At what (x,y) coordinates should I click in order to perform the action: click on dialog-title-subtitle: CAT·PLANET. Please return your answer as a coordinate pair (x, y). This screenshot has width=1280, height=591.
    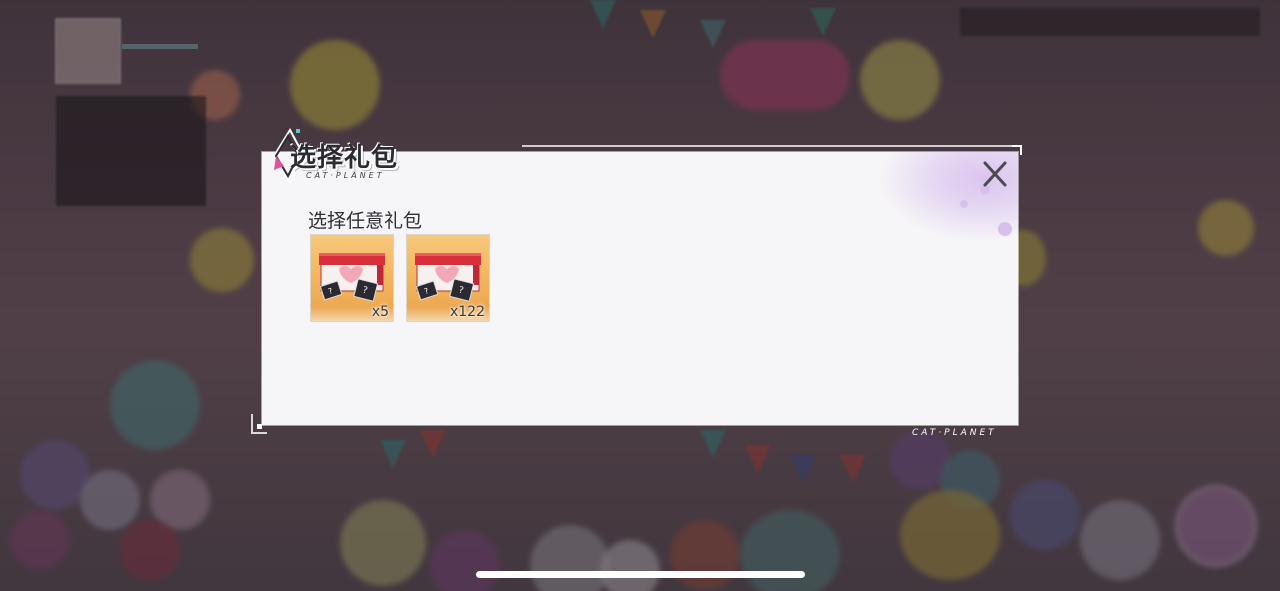
    Looking at the image, I should click on (345, 175).